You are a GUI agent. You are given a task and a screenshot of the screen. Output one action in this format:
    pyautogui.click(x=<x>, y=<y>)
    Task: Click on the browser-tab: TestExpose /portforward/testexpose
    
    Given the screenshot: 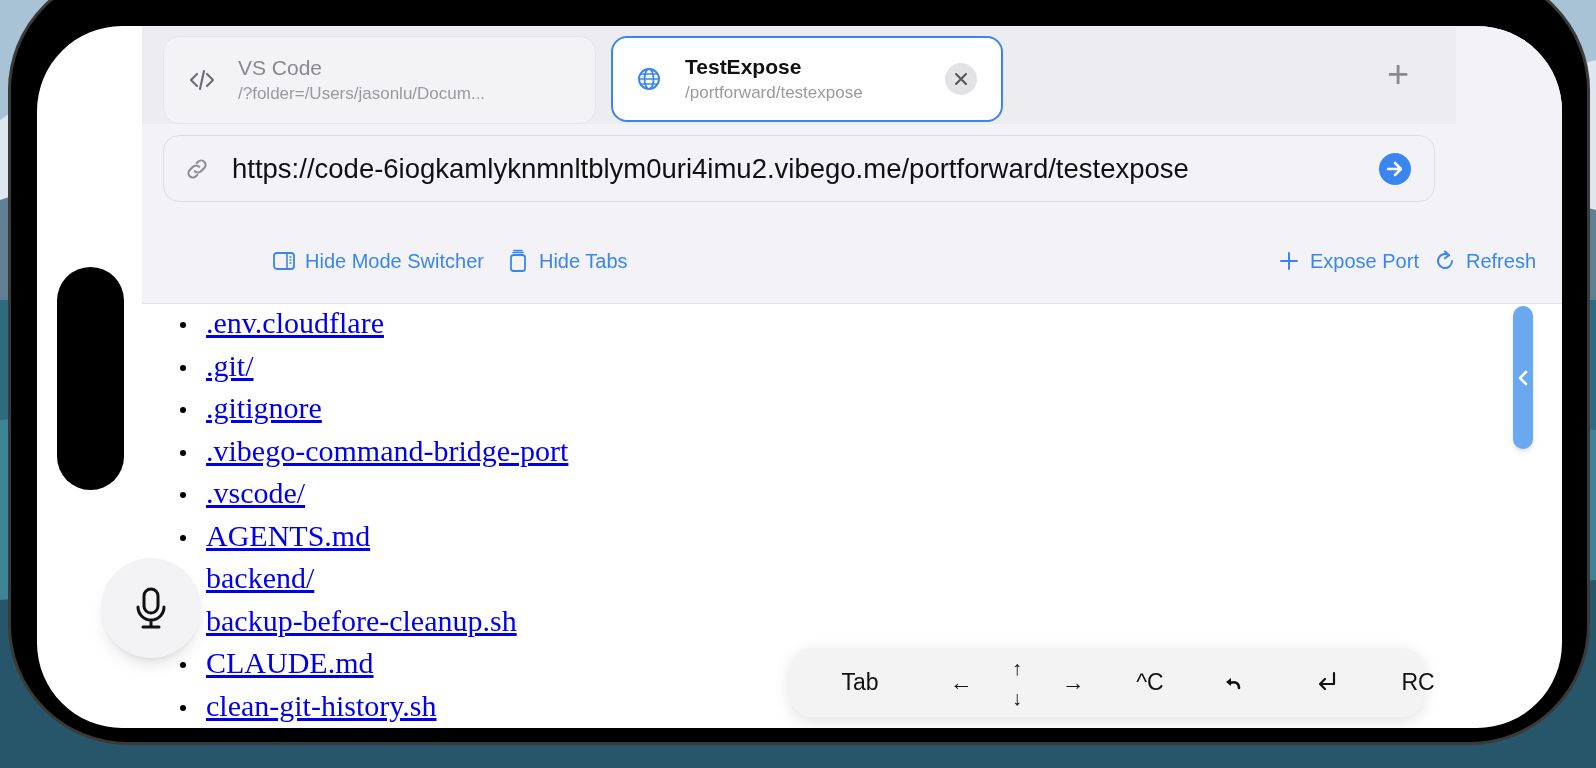 What is the action you would take?
    pyautogui.click(x=807, y=79)
    